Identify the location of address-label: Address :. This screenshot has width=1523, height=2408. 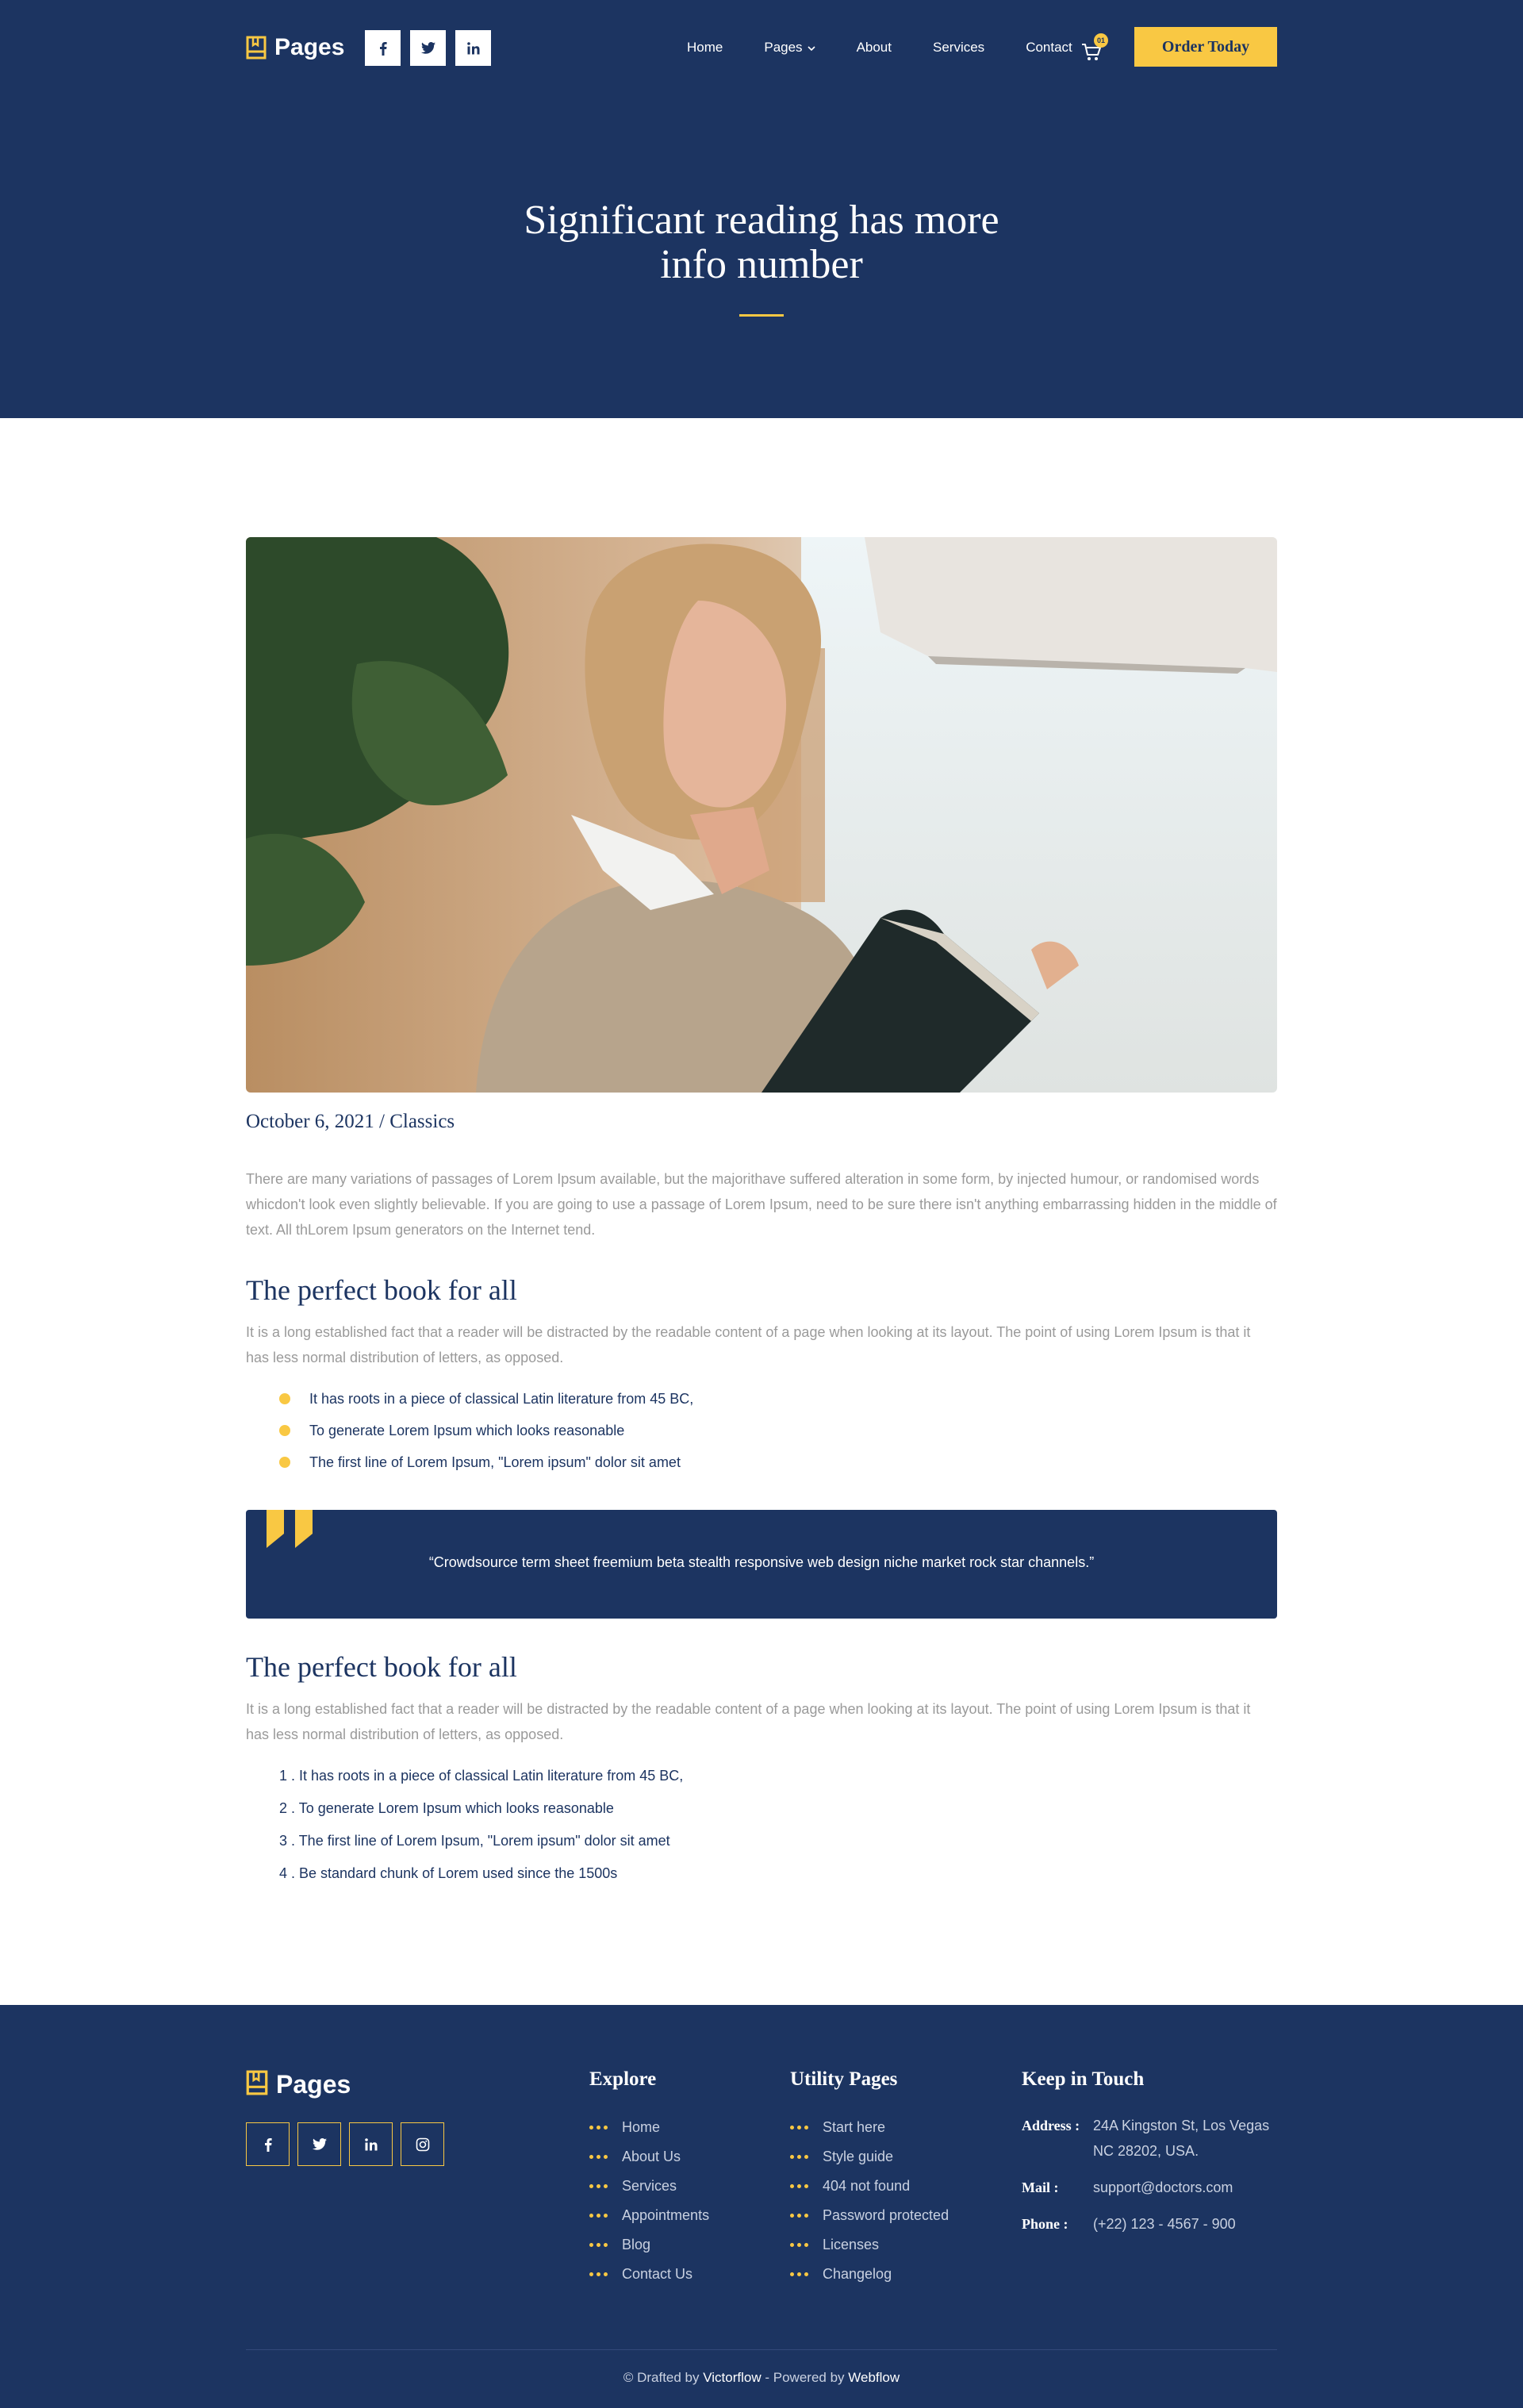
(1051, 2126).